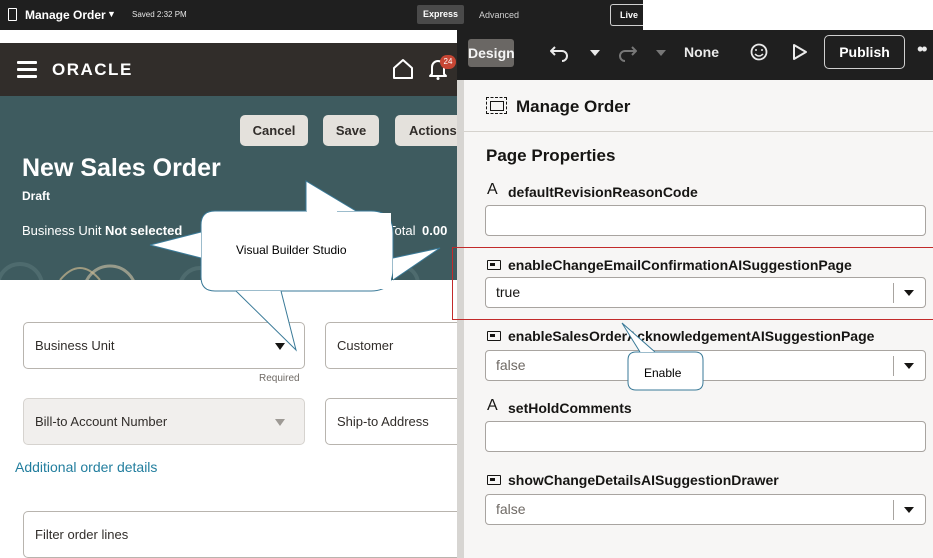  Describe the element at coordinates (603, 192) in the screenshot. I see `property-label: defaultRevisionReasonCode` at that location.